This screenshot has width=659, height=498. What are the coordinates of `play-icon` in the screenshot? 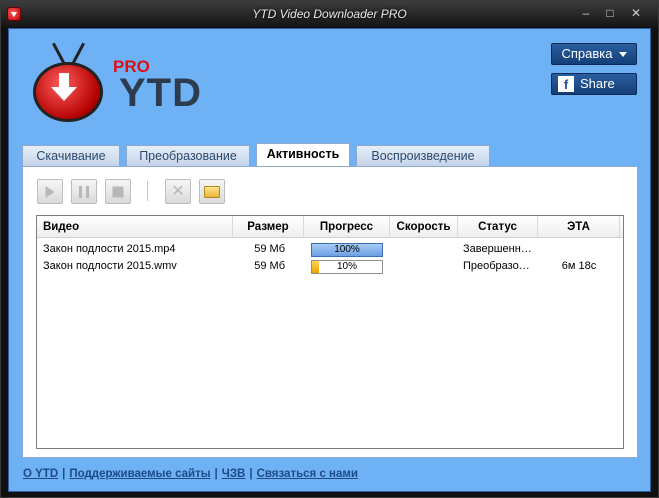 It's located at (50, 191).